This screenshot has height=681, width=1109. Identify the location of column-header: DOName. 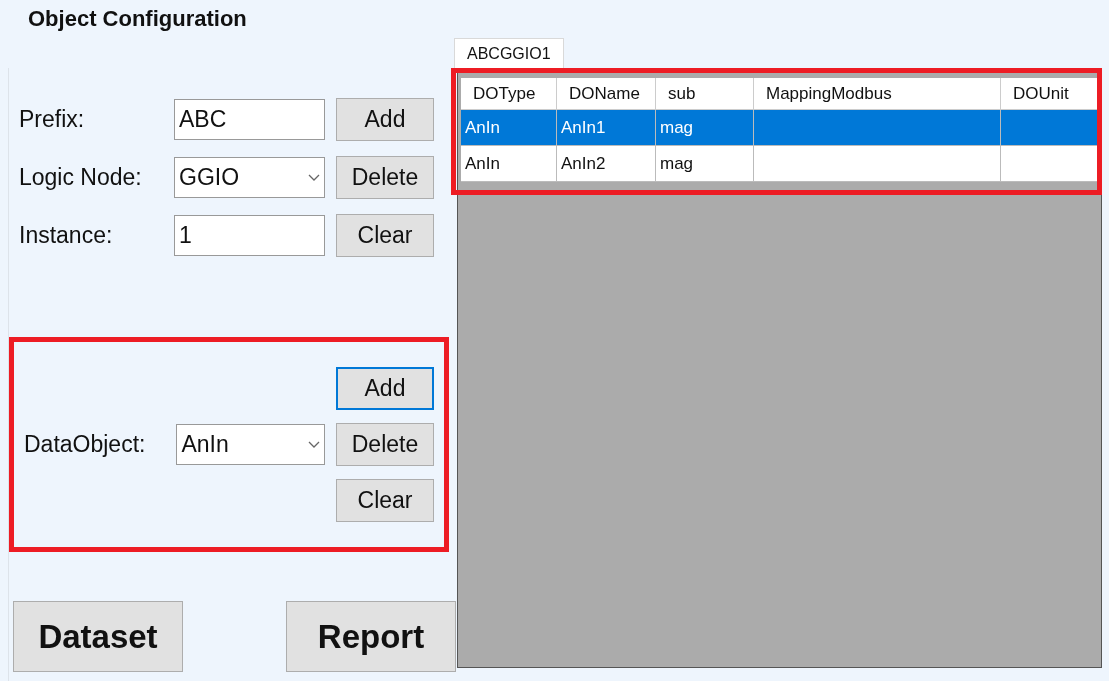
(606, 94).